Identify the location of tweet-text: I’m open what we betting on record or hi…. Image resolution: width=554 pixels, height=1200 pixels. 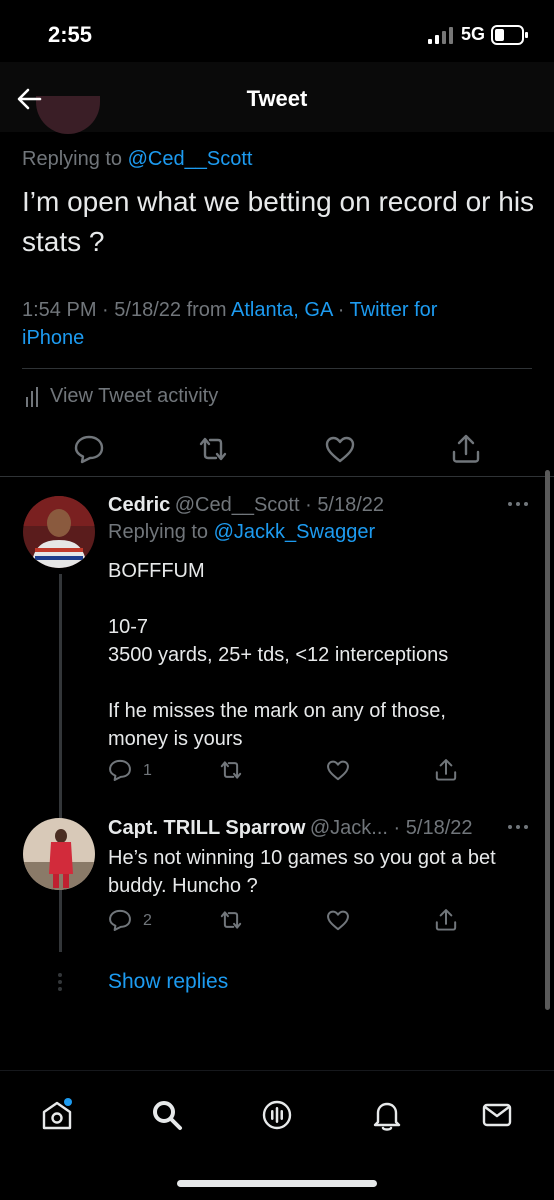
(278, 221).